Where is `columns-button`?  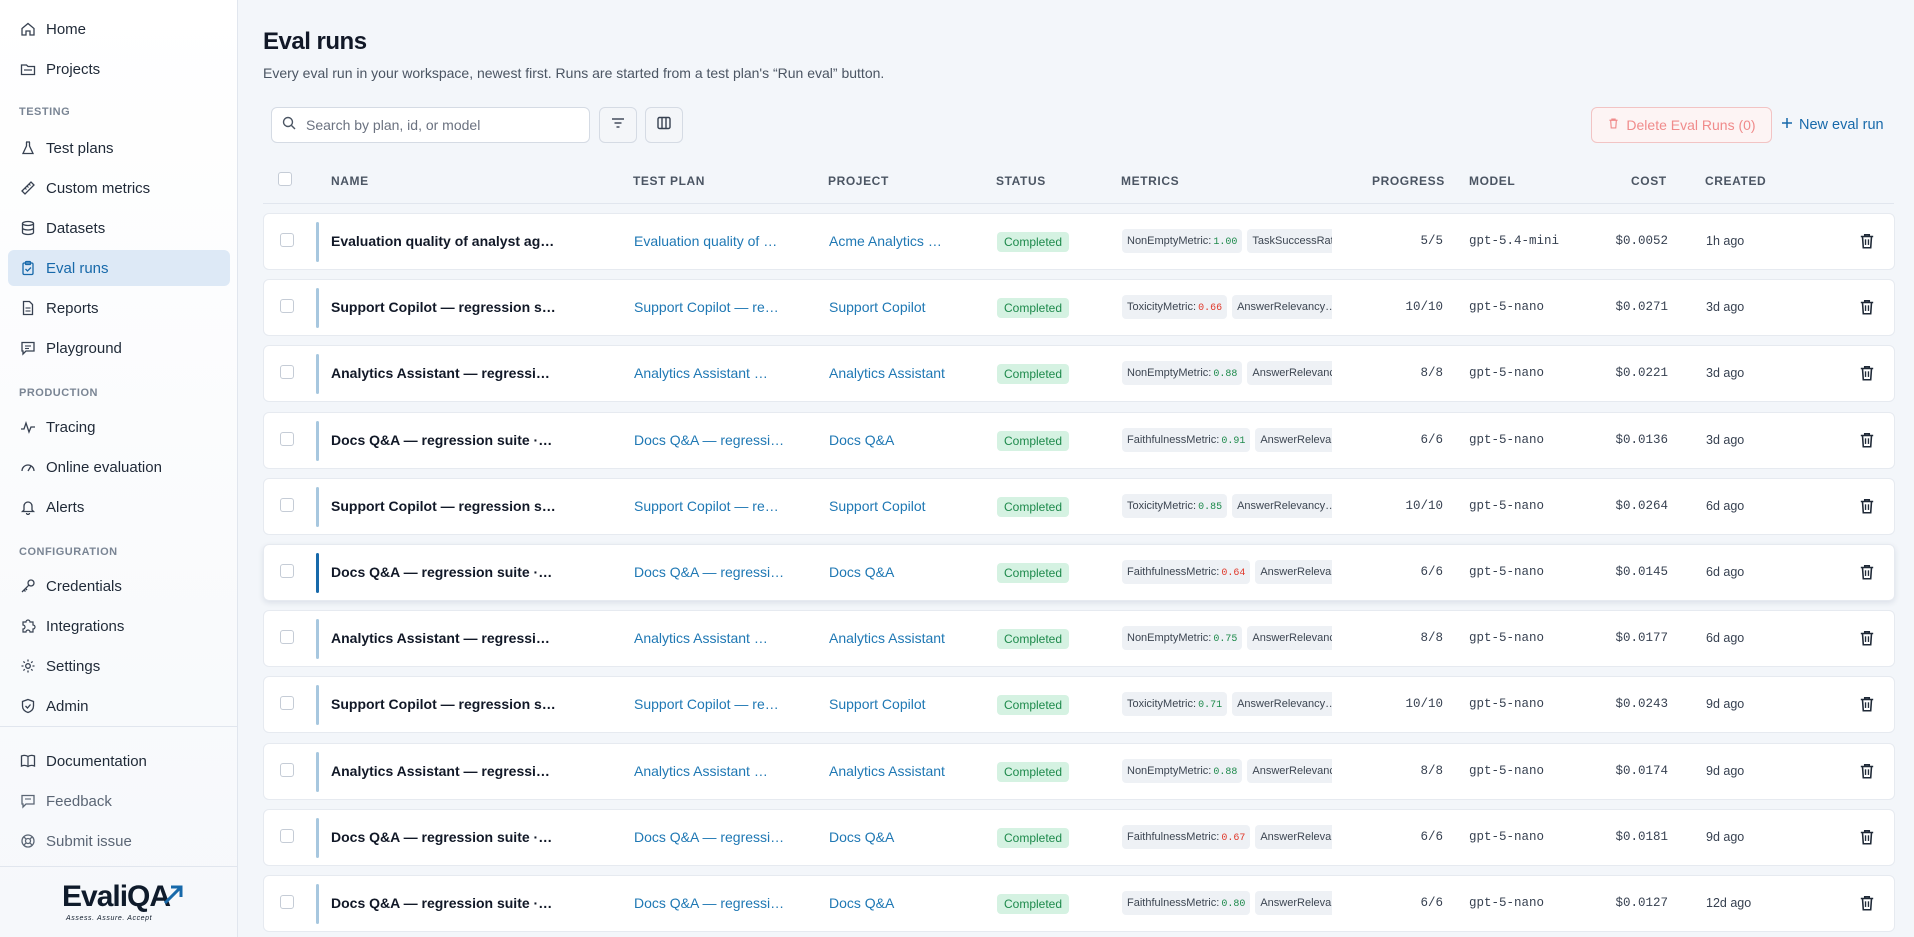
columns-button is located at coordinates (664, 125).